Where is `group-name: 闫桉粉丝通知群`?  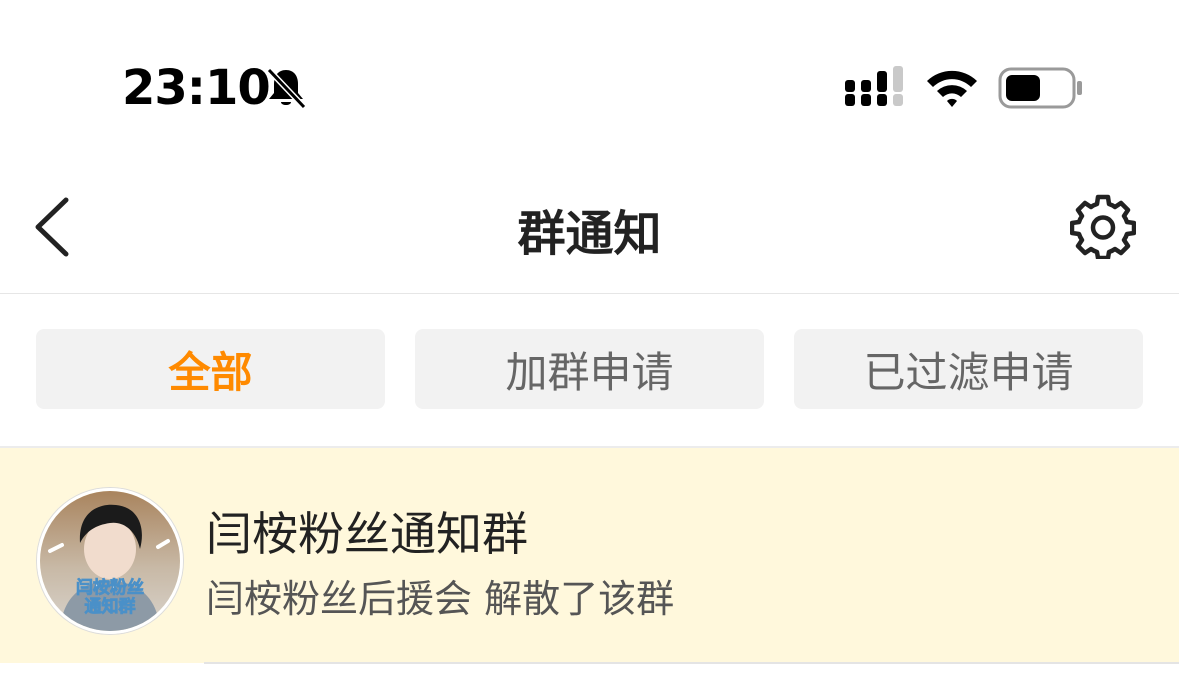
group-name: 闫桉粉丝通知群 is located at coordinates (367, 534).